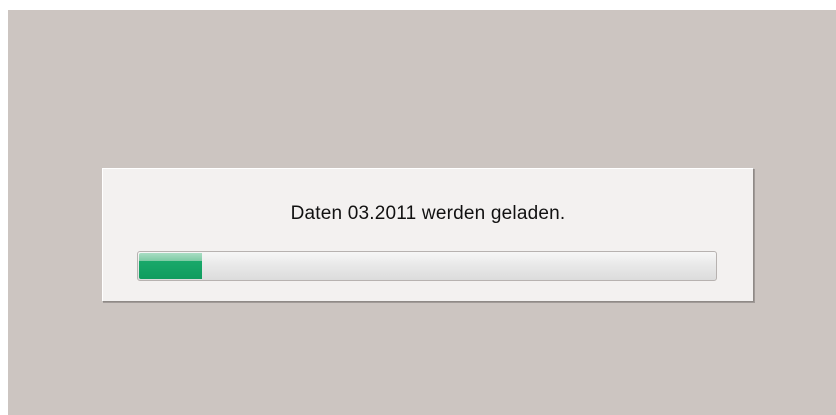 This screenshot has height=415, width=836. I want to click on loading-message: Daten 03.2011 werden geladen., so click(428, 213).